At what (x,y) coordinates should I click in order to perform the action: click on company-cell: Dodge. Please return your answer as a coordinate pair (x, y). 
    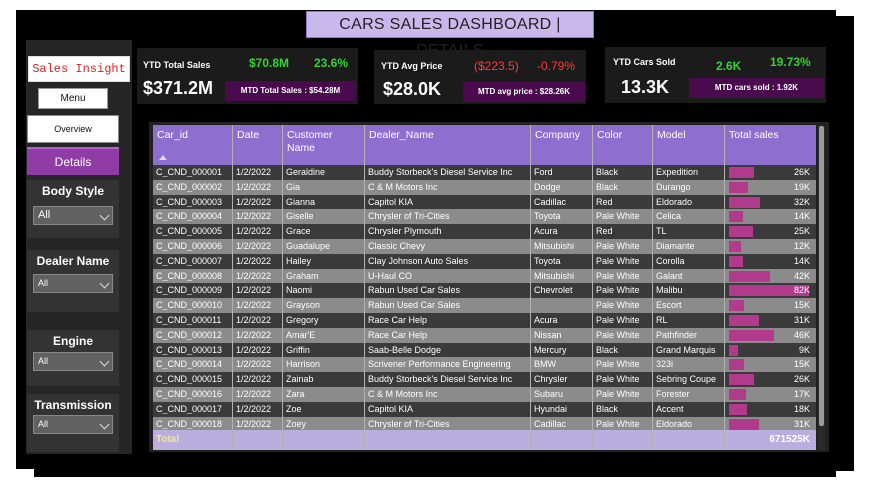
    Looking at the image, I should click on (547, 186).